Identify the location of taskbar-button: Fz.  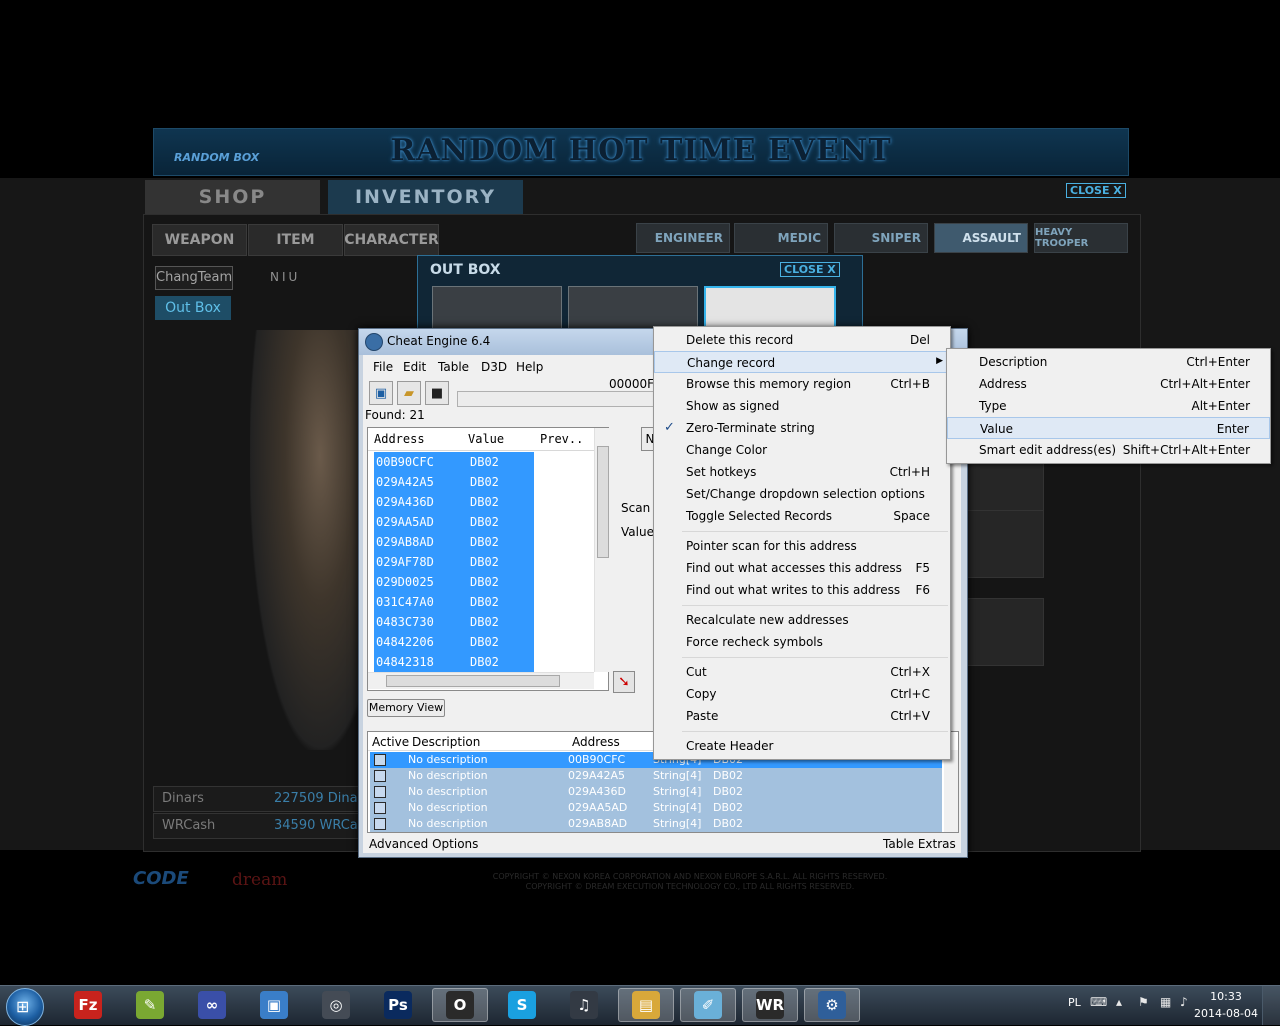
(88, 1005).